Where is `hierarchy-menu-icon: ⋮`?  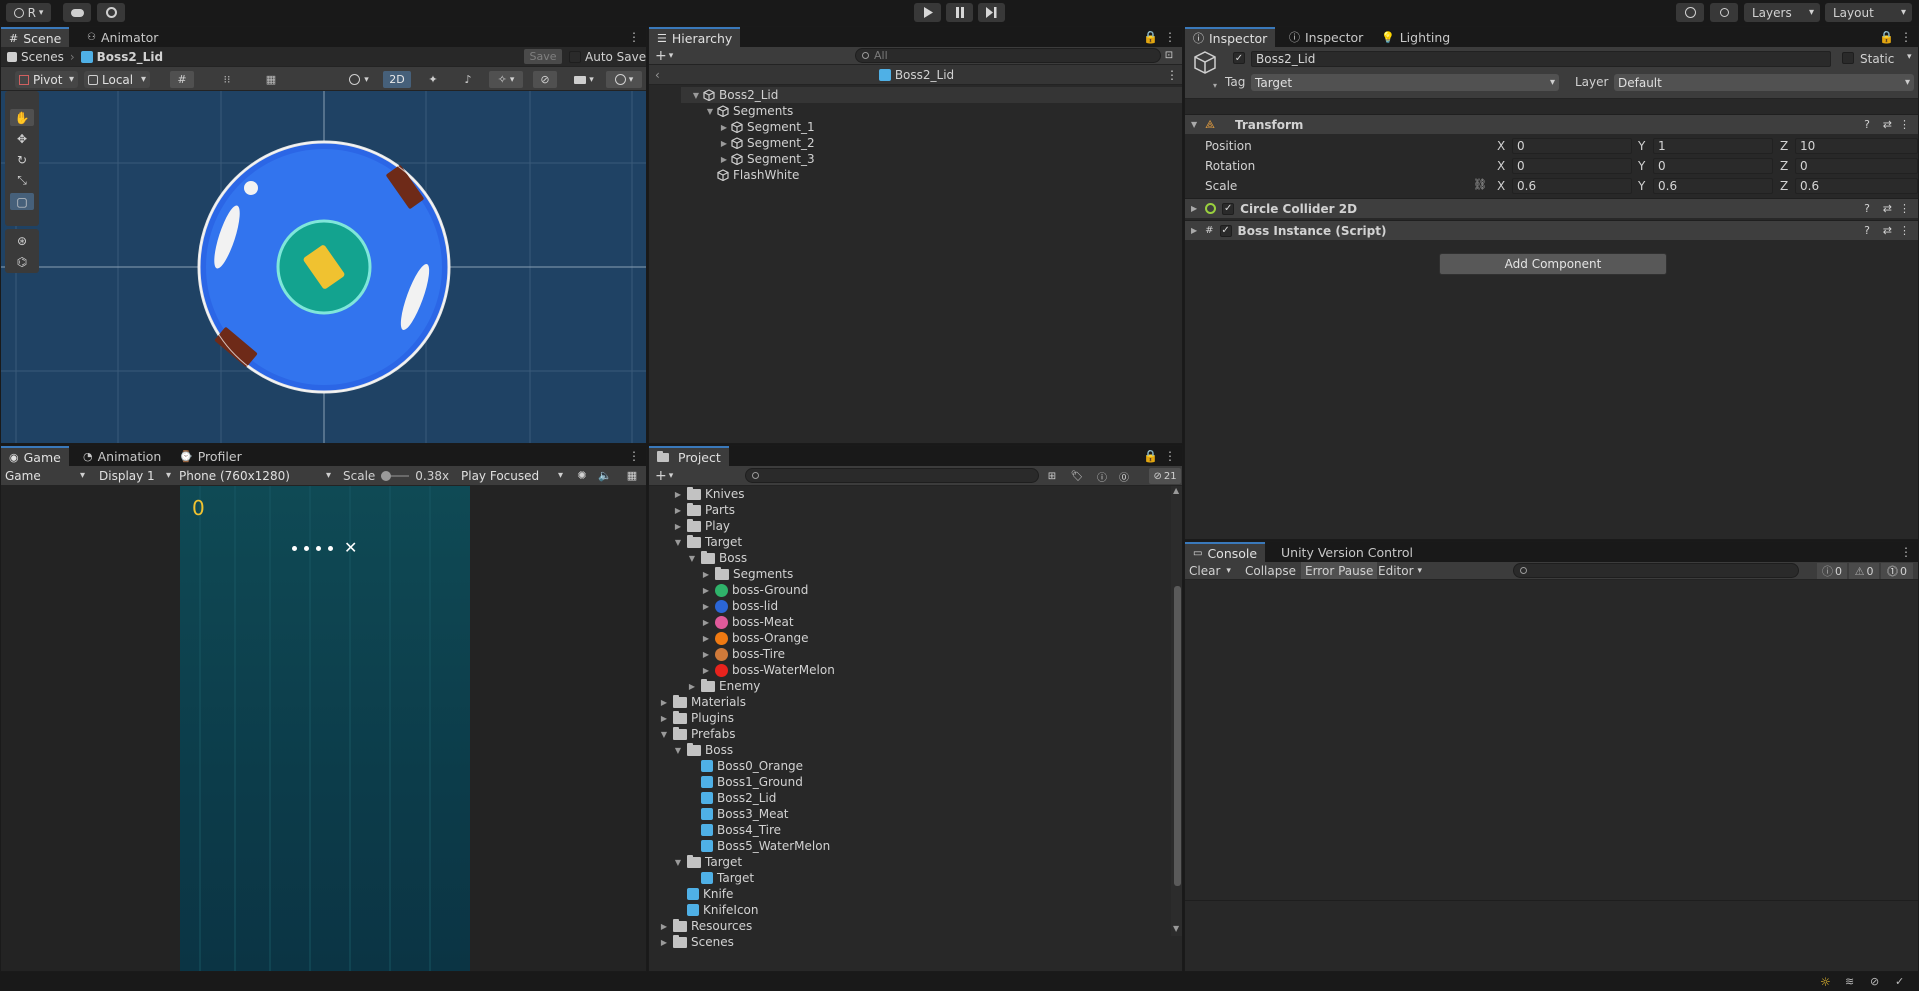
hierarchy-menu-icon: ⋮ is located at coordinates (1170, 37).